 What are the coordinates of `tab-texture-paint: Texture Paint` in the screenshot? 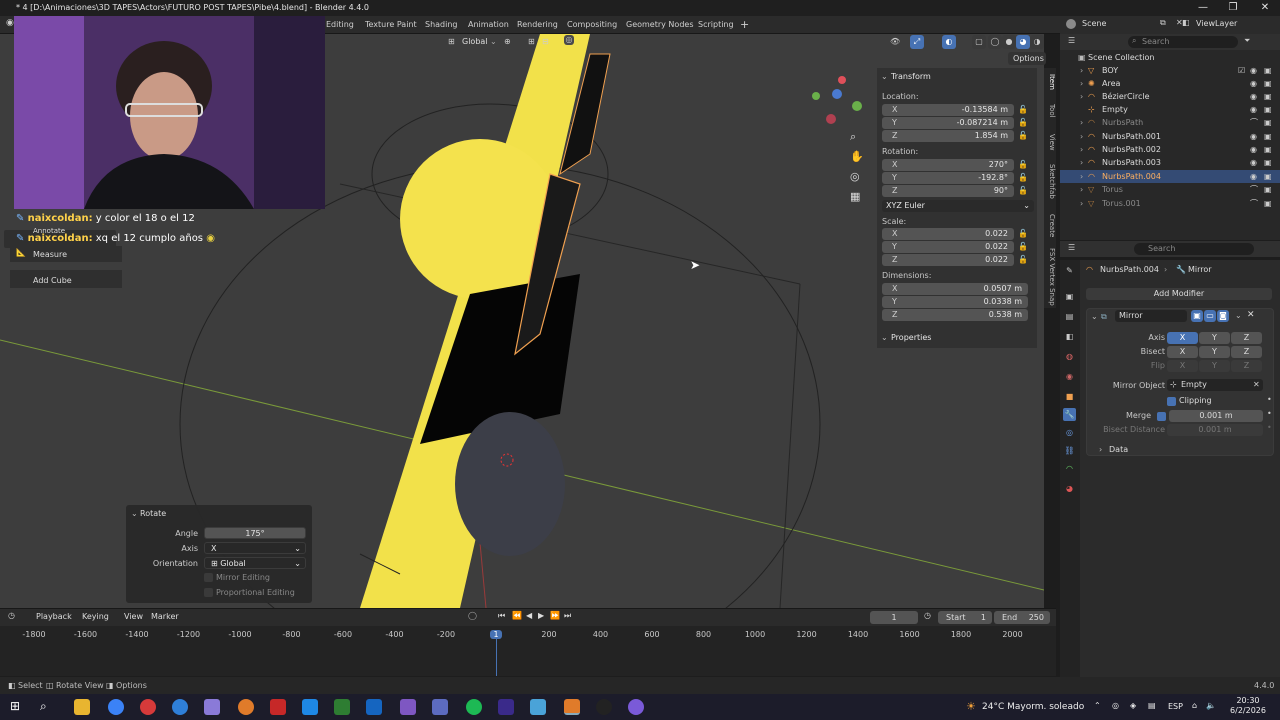 It's located at (391, 25).